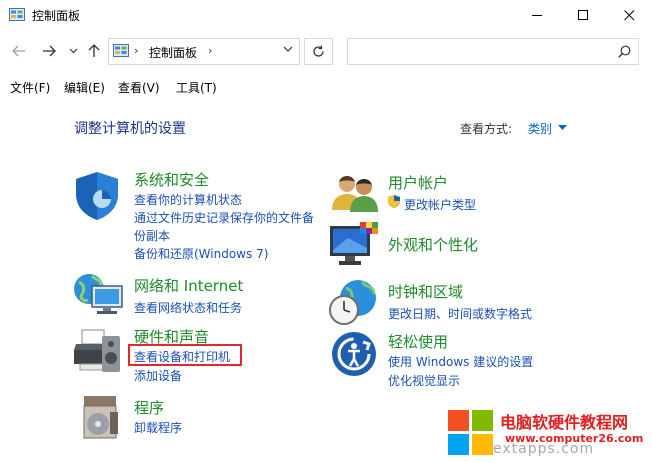  I want to click on network-globe-icon, so click(98, 295).